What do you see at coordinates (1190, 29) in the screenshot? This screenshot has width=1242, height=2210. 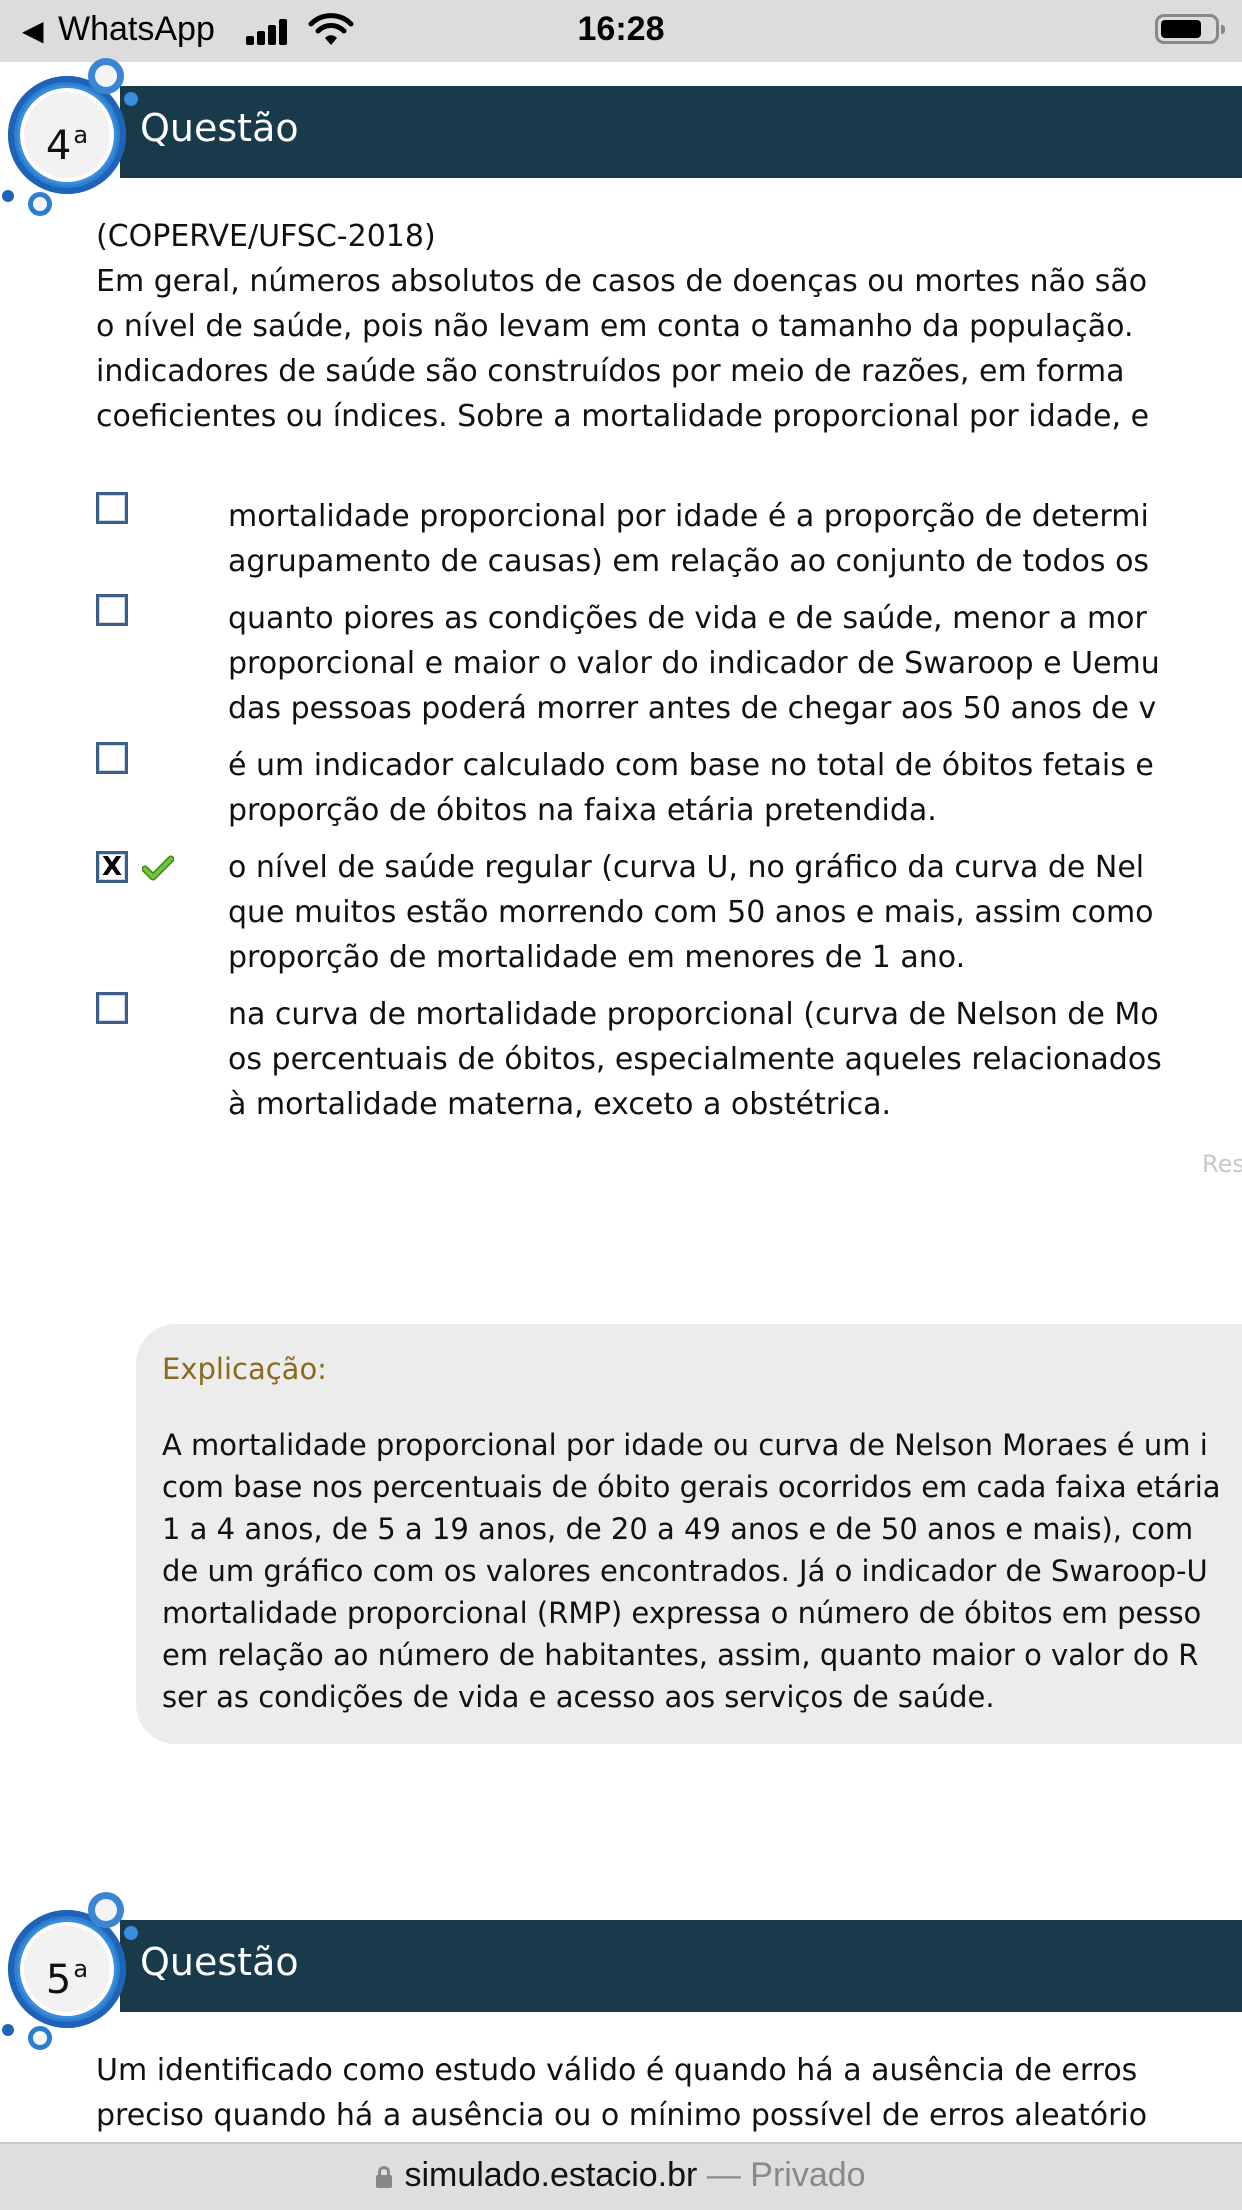 I see `battery-icon` at bounding box center [1190, 29].